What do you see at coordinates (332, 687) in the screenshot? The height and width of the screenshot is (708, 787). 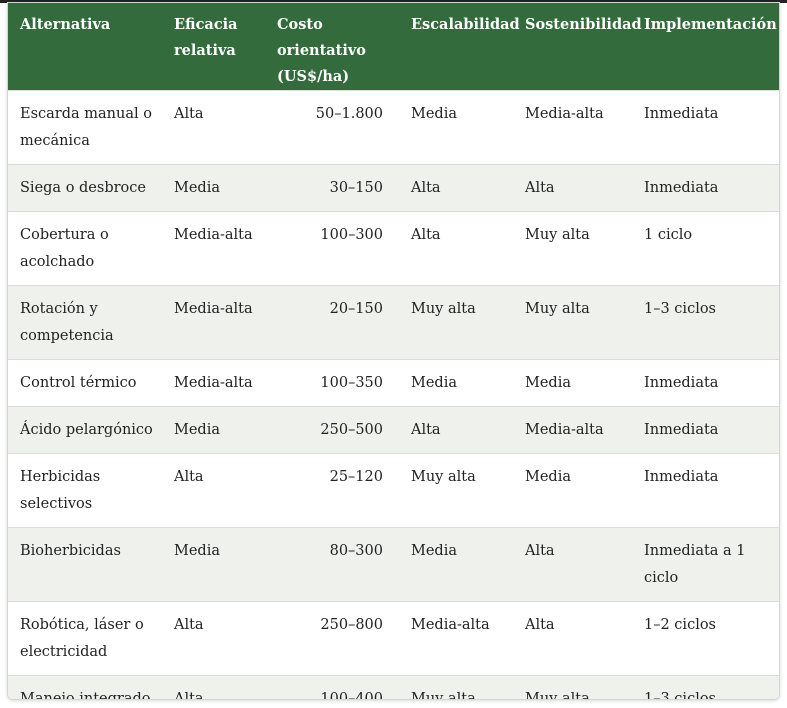 I see `cell-costo: 100–400` at bounding box center [332, 687].